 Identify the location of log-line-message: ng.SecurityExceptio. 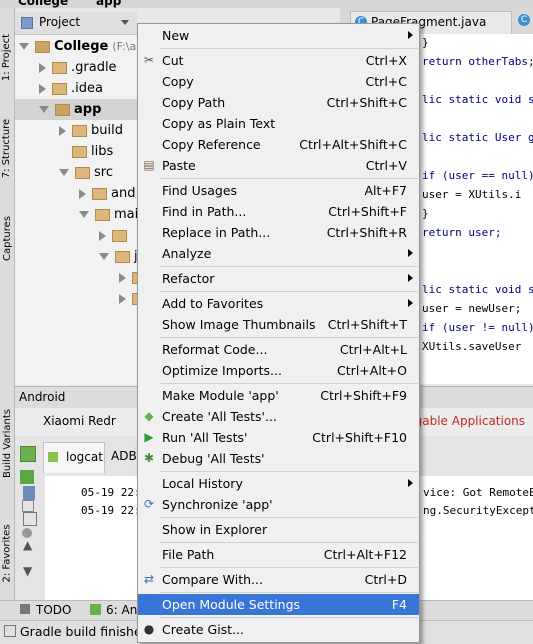
(478, 510).